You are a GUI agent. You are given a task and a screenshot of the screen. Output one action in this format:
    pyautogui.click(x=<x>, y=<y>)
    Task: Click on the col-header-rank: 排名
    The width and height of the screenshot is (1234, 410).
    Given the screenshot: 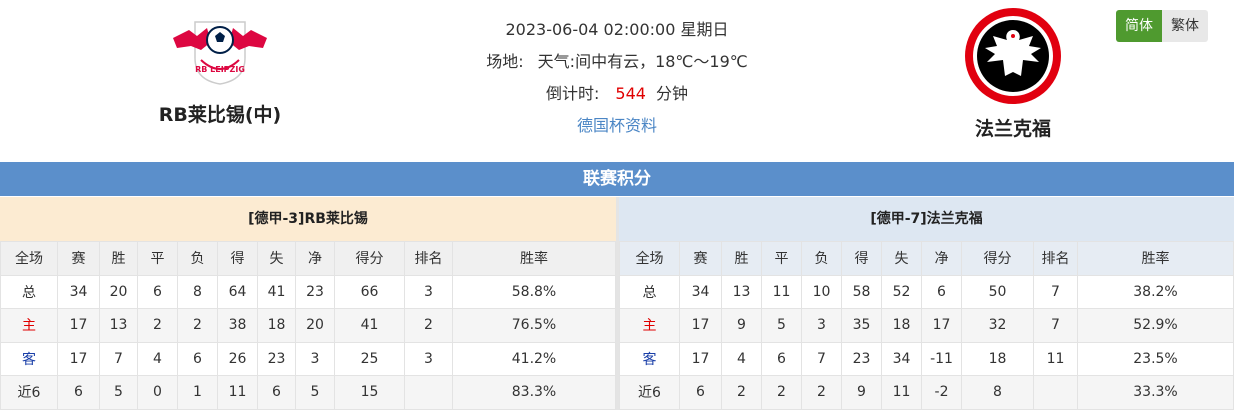 What is the action you would take?
    pyautogui.click(x=1055, y=258)
    